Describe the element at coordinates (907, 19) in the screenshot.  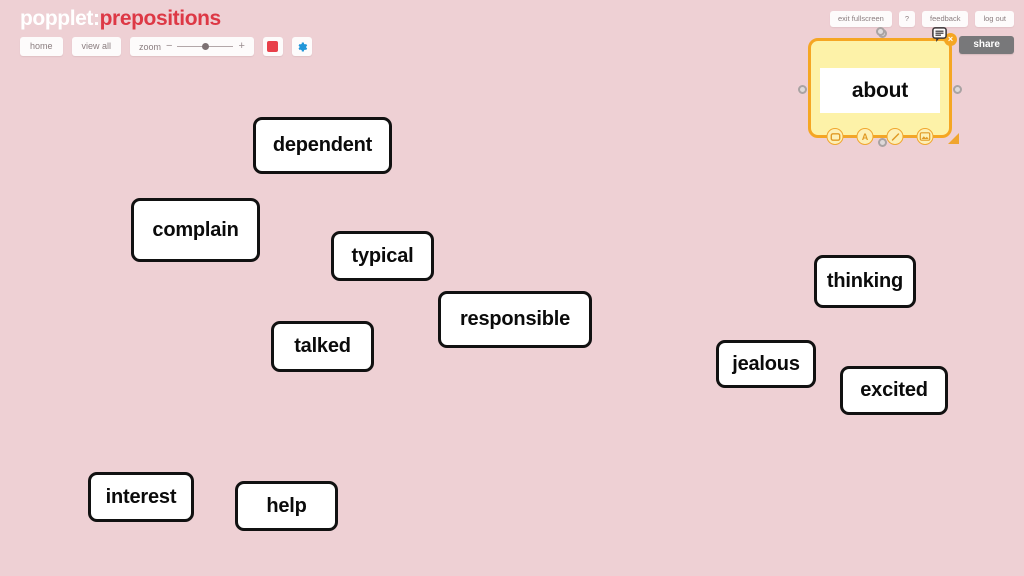
I see `help-button: ?` at that location.